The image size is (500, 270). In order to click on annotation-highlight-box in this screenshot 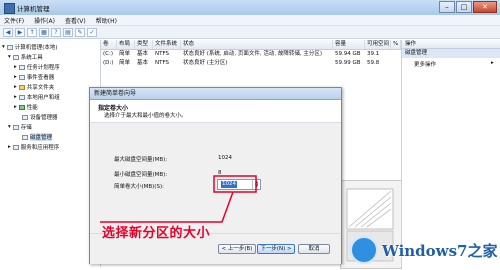, I will do `click(235, 184)`.